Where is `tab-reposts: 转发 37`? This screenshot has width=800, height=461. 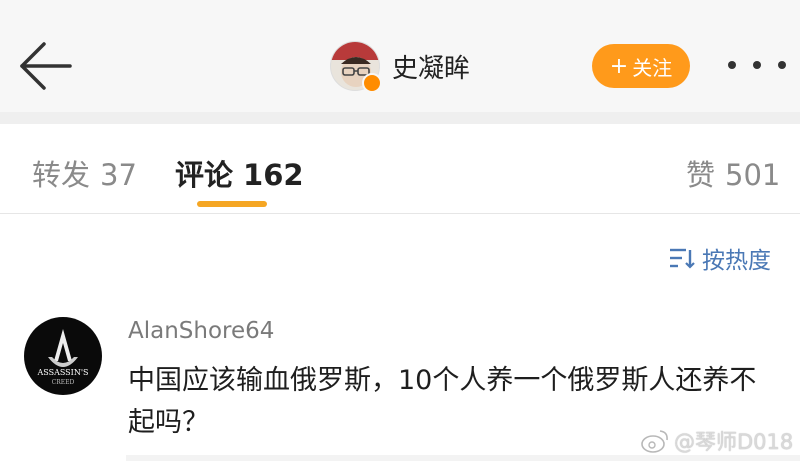
tab-reposts: 转发 37 is located at coordinates (84, 173).